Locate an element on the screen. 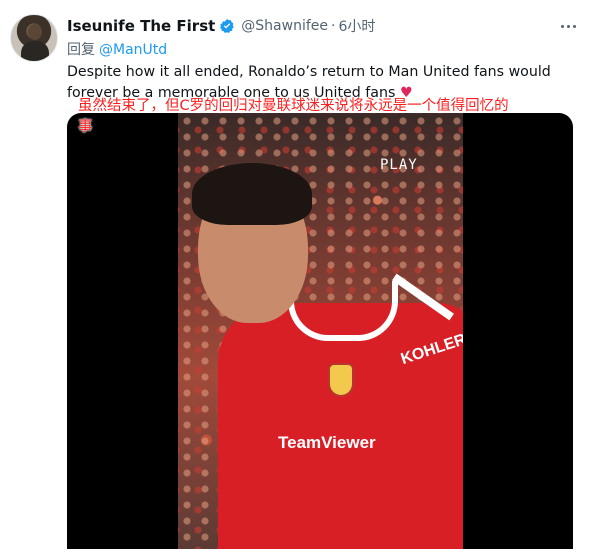  tweet-header: Iseunife The First @Shawnifee · 6小时 is located at coordinates (221, 26).